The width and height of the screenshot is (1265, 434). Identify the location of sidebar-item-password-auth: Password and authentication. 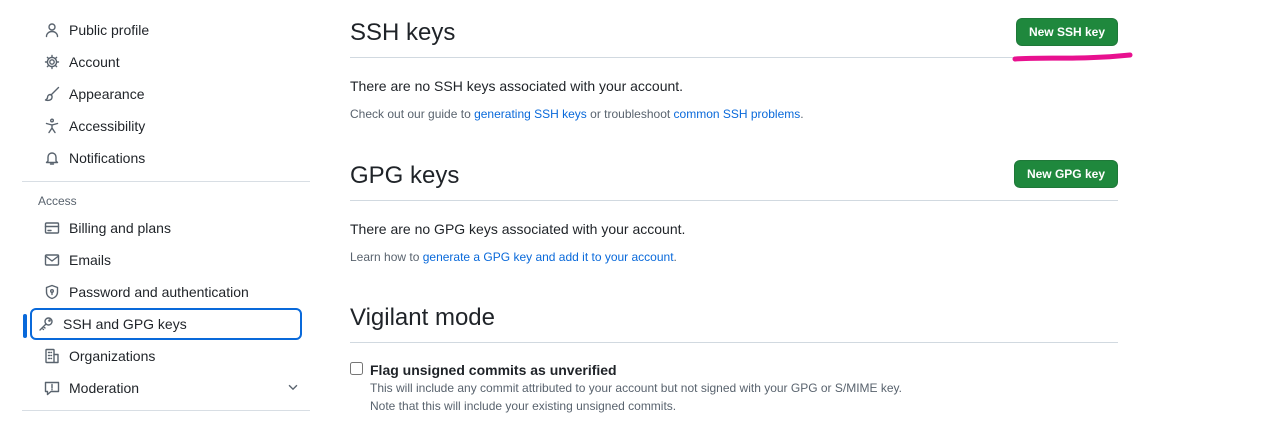
(159, 292).